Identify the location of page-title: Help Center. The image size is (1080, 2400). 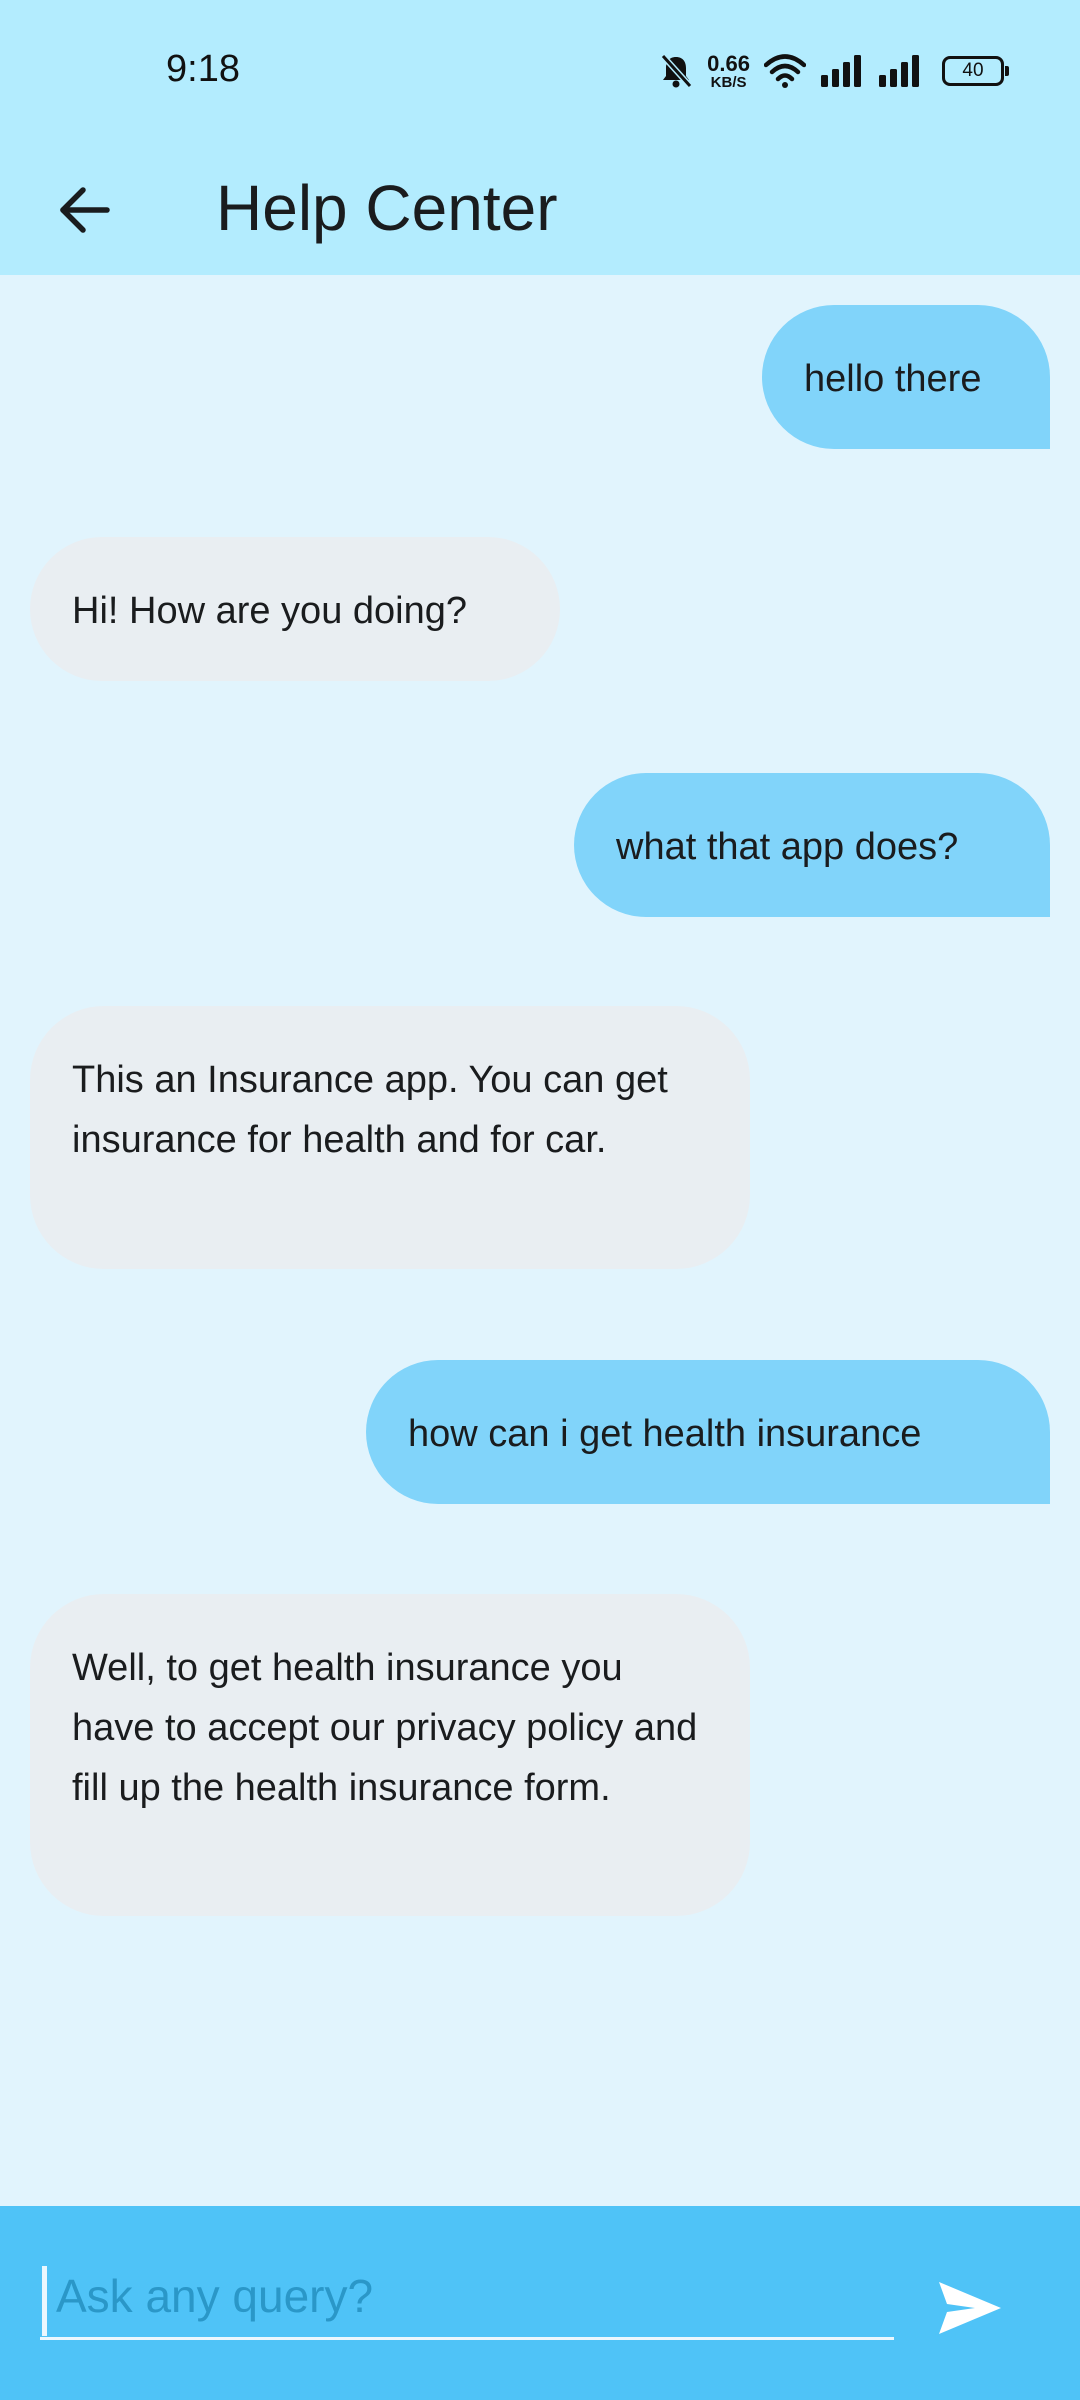
(387, 207).